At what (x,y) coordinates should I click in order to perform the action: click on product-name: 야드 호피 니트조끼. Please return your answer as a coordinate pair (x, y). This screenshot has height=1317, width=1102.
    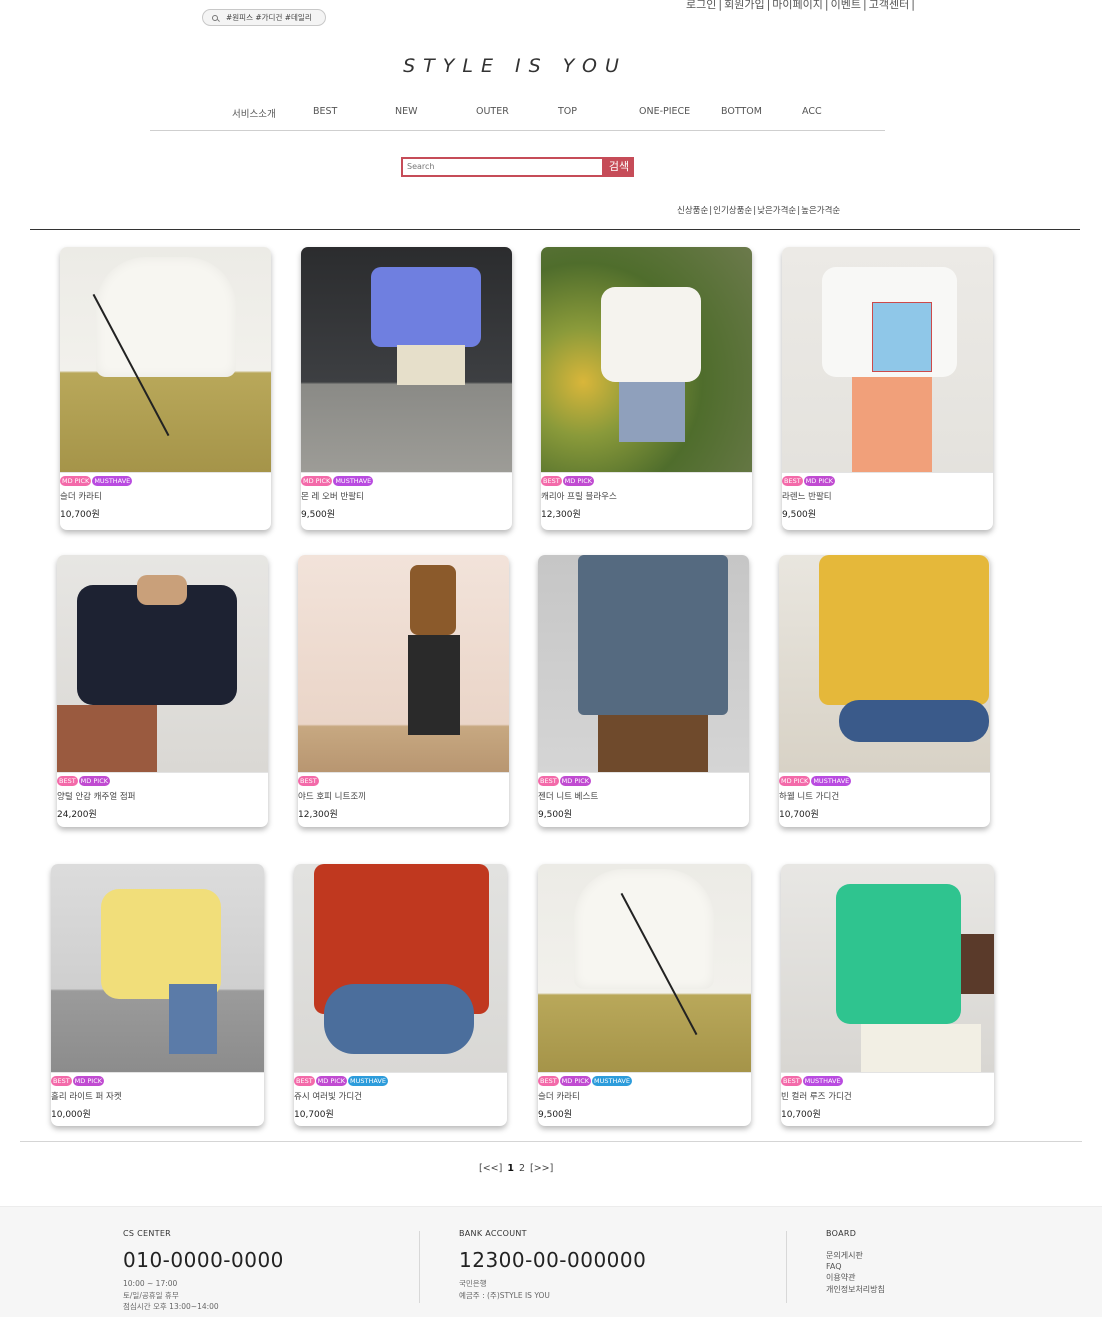
    Looking at the image, I should click on (403, 796).